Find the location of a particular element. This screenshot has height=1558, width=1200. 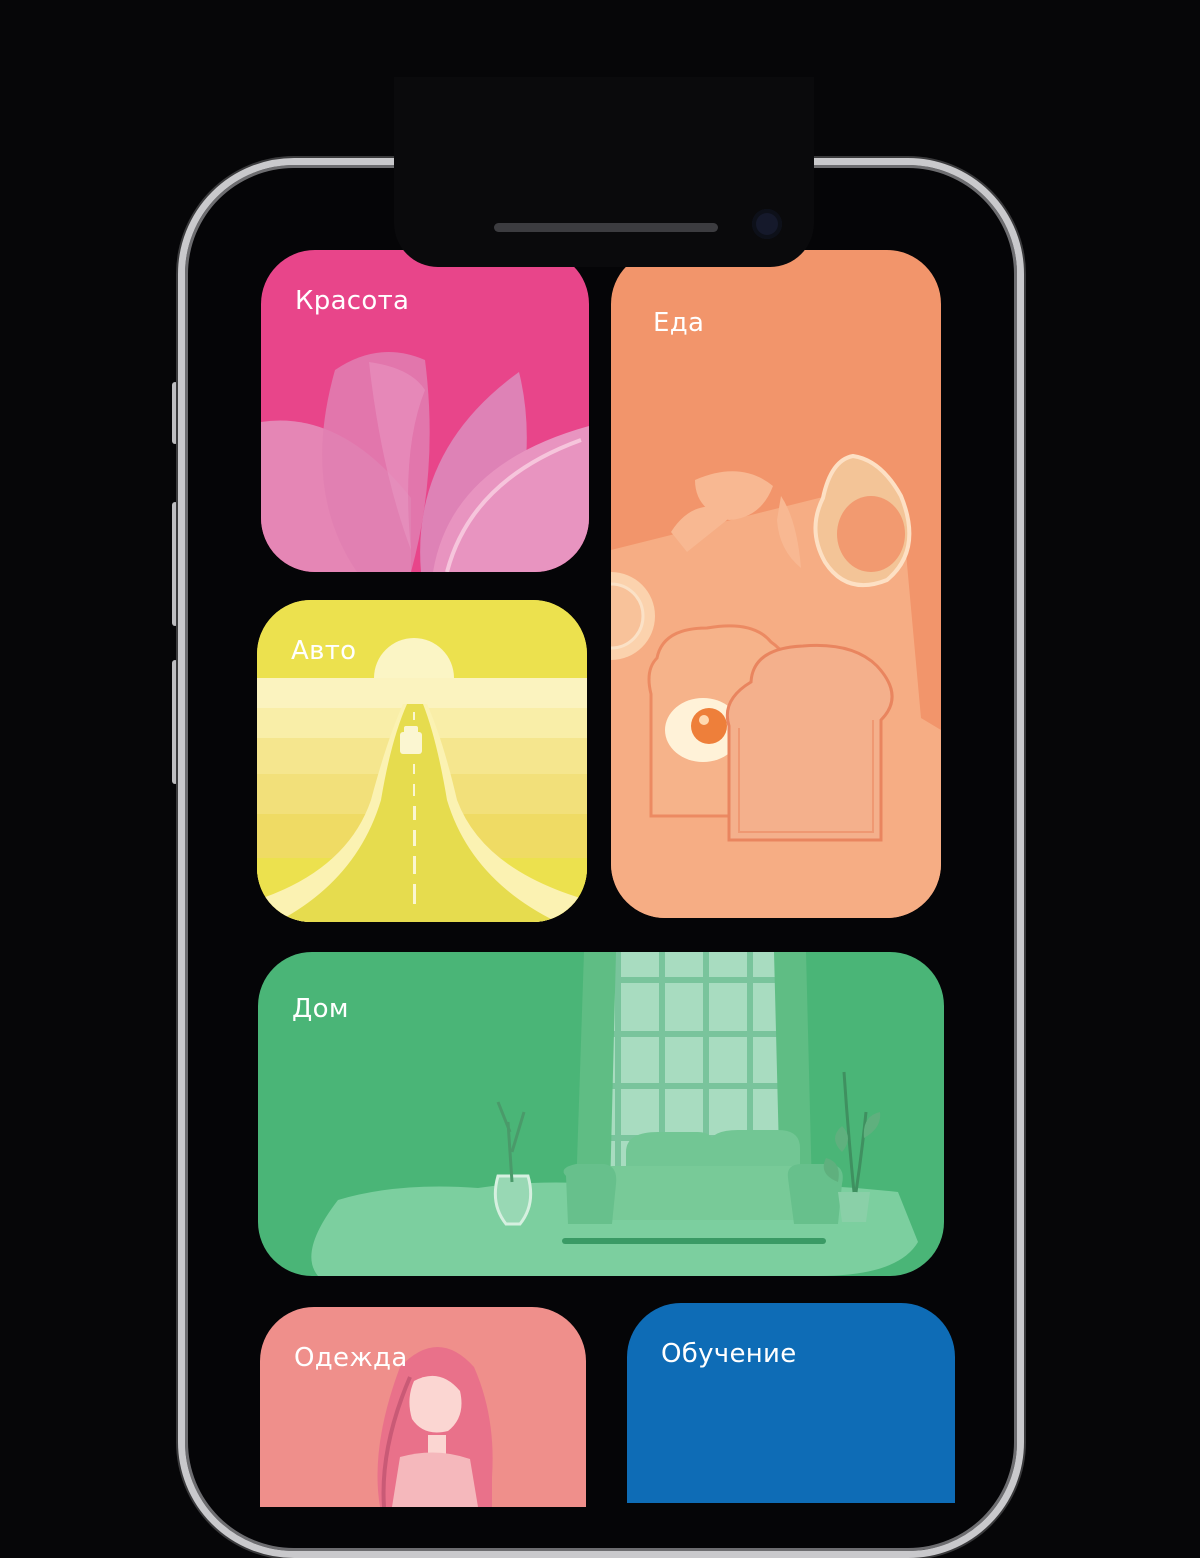

living-room-icon is located at coordinates (614, 1114).